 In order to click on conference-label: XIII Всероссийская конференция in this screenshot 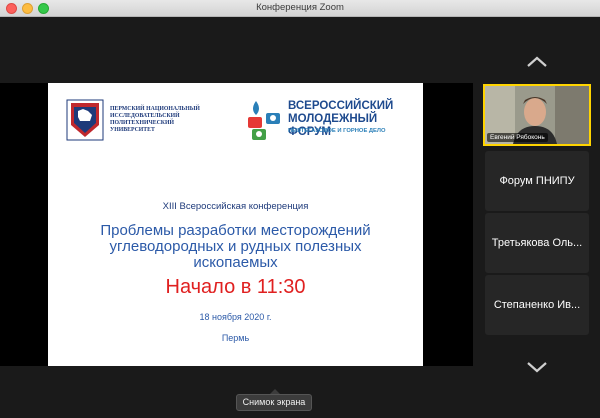, I will do `click(235, 206)`.